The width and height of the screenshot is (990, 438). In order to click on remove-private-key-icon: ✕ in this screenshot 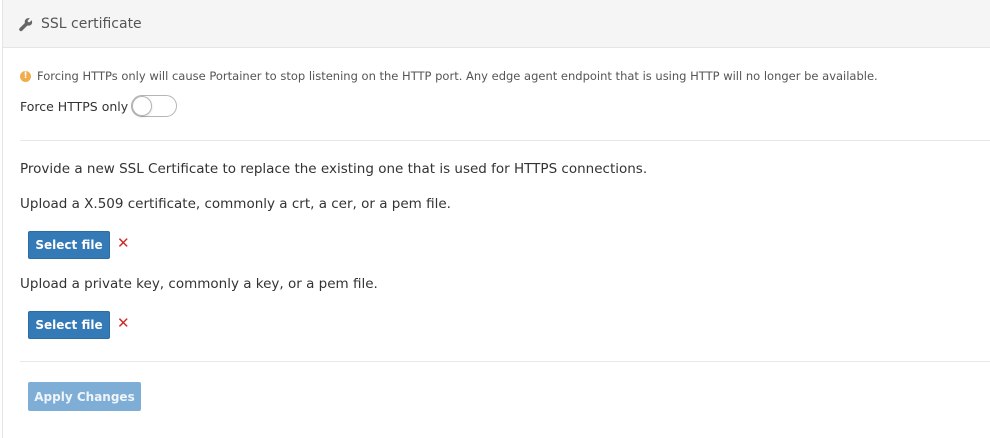, I will do `click(123, 323)`.